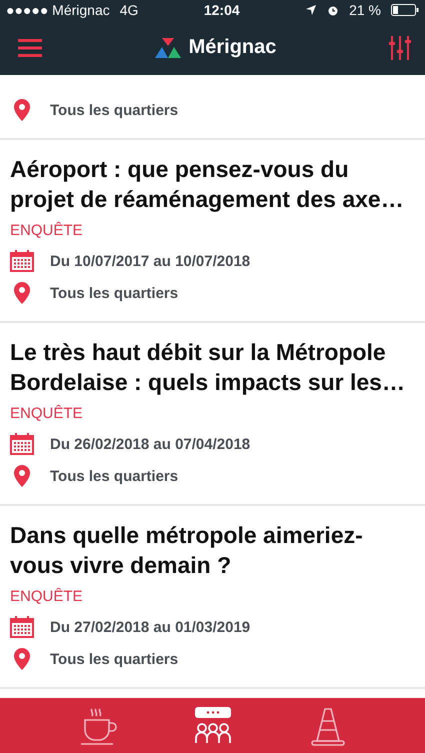  Describe the element at coordinates (311, 10) in the screenshot. I see `location-arrow-icon` at that location.